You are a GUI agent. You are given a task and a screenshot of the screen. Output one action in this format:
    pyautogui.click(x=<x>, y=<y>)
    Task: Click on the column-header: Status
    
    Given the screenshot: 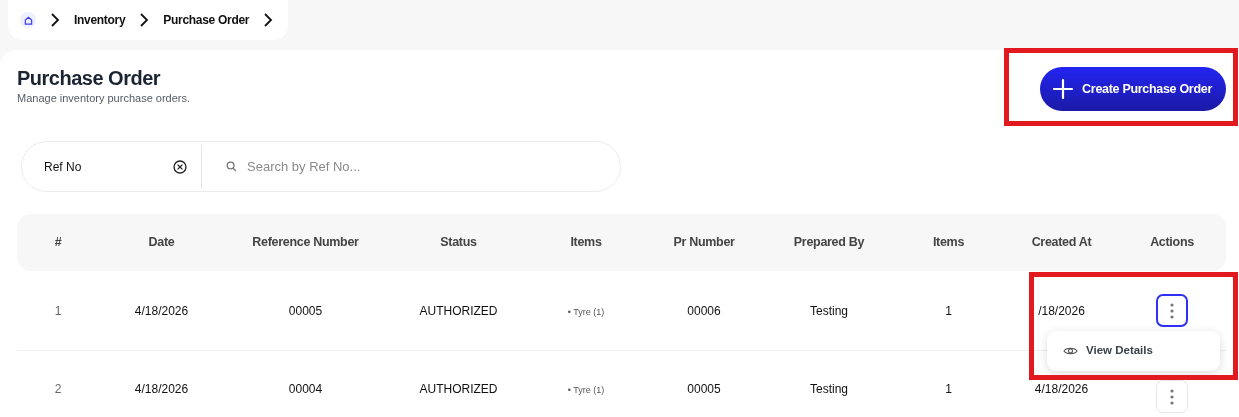 What is the action you would take?
    pyautogui.click(x=458, y=242)
    